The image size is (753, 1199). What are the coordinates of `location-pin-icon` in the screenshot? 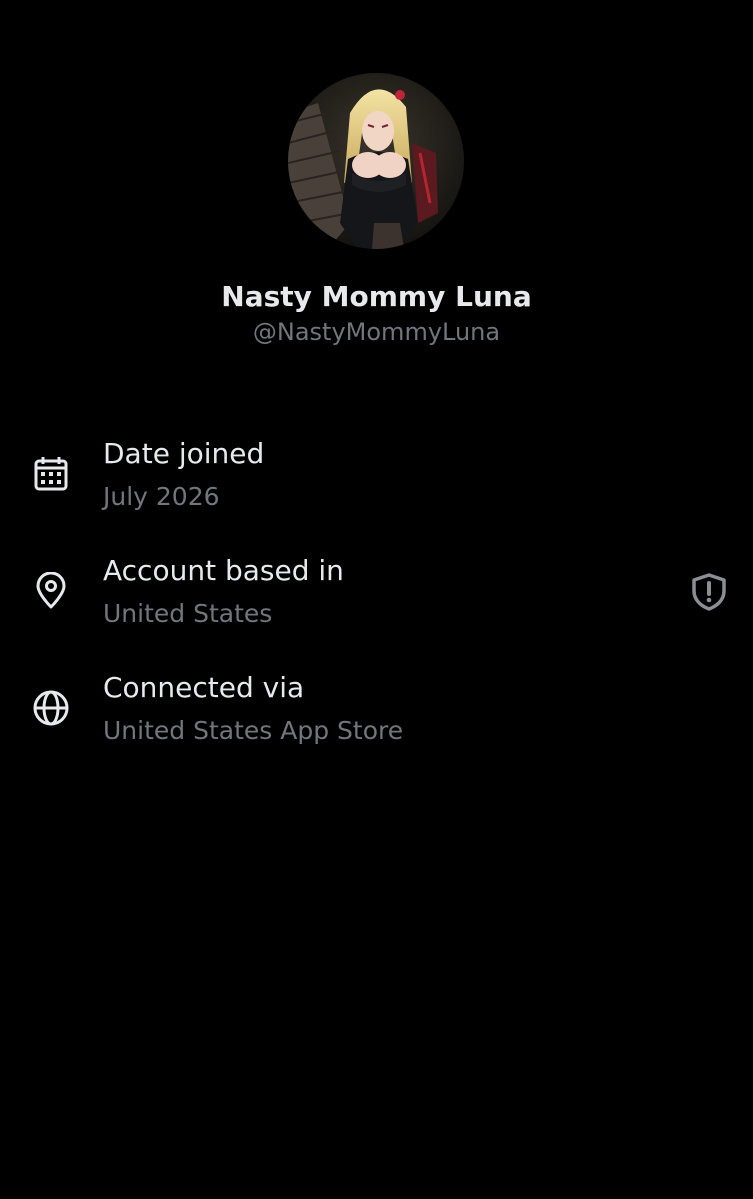 It's located at (51, 591).